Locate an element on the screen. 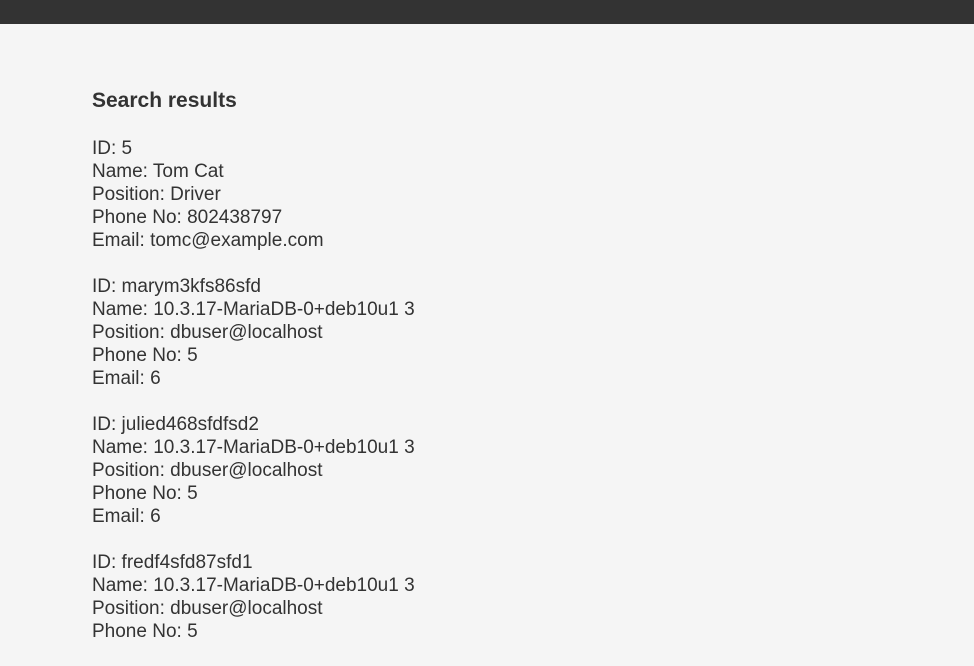  record-id: ID: julied468sfdfsd2 is located at coordinates (175, 424).